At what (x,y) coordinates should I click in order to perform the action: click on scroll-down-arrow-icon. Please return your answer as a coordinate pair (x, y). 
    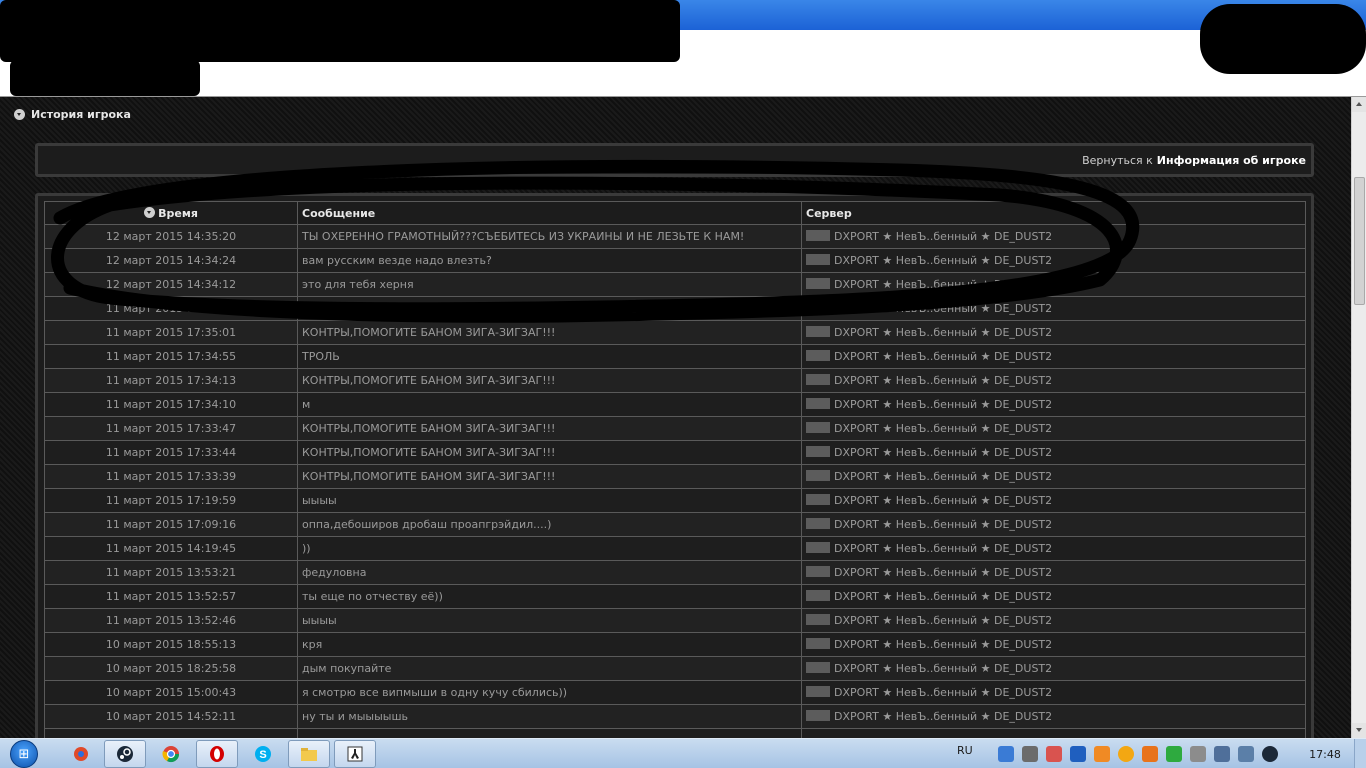
    Looking at the image, I should click on (1359, 730).